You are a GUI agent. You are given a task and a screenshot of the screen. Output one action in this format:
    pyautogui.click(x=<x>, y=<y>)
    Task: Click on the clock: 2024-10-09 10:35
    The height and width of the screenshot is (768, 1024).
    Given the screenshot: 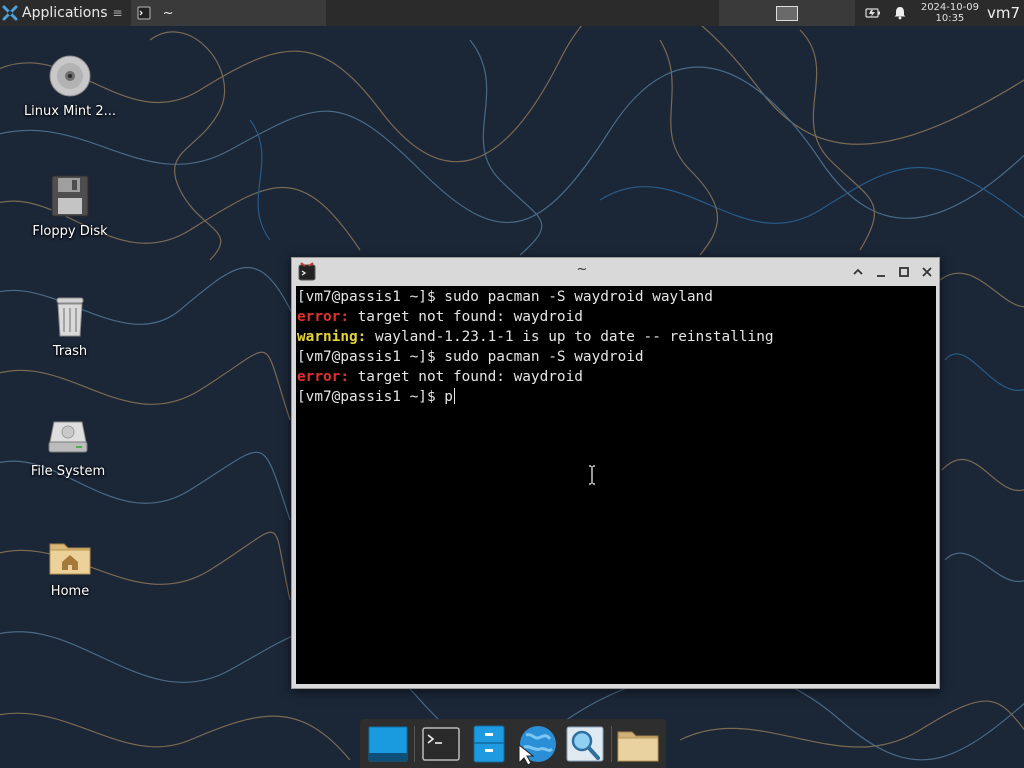 What is the action you would take?
    pyautogui.click(x=950, y=13)
    